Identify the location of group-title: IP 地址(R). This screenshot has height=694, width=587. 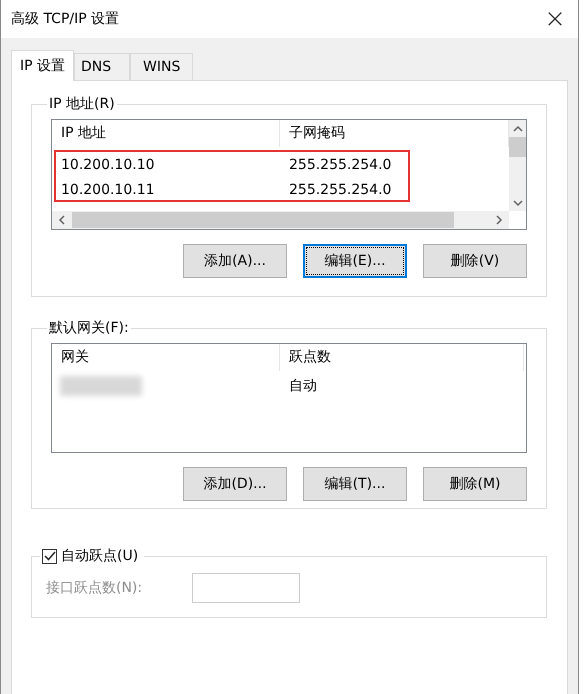
(82, 104).